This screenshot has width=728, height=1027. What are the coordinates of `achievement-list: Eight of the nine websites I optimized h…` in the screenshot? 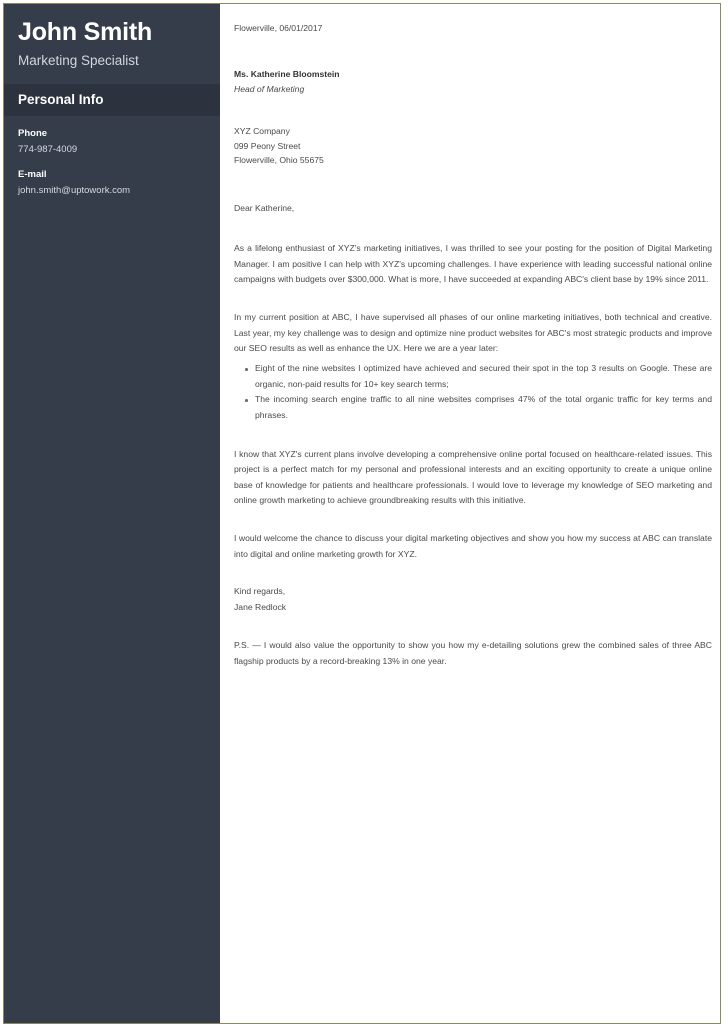 It's located at (473, 392).